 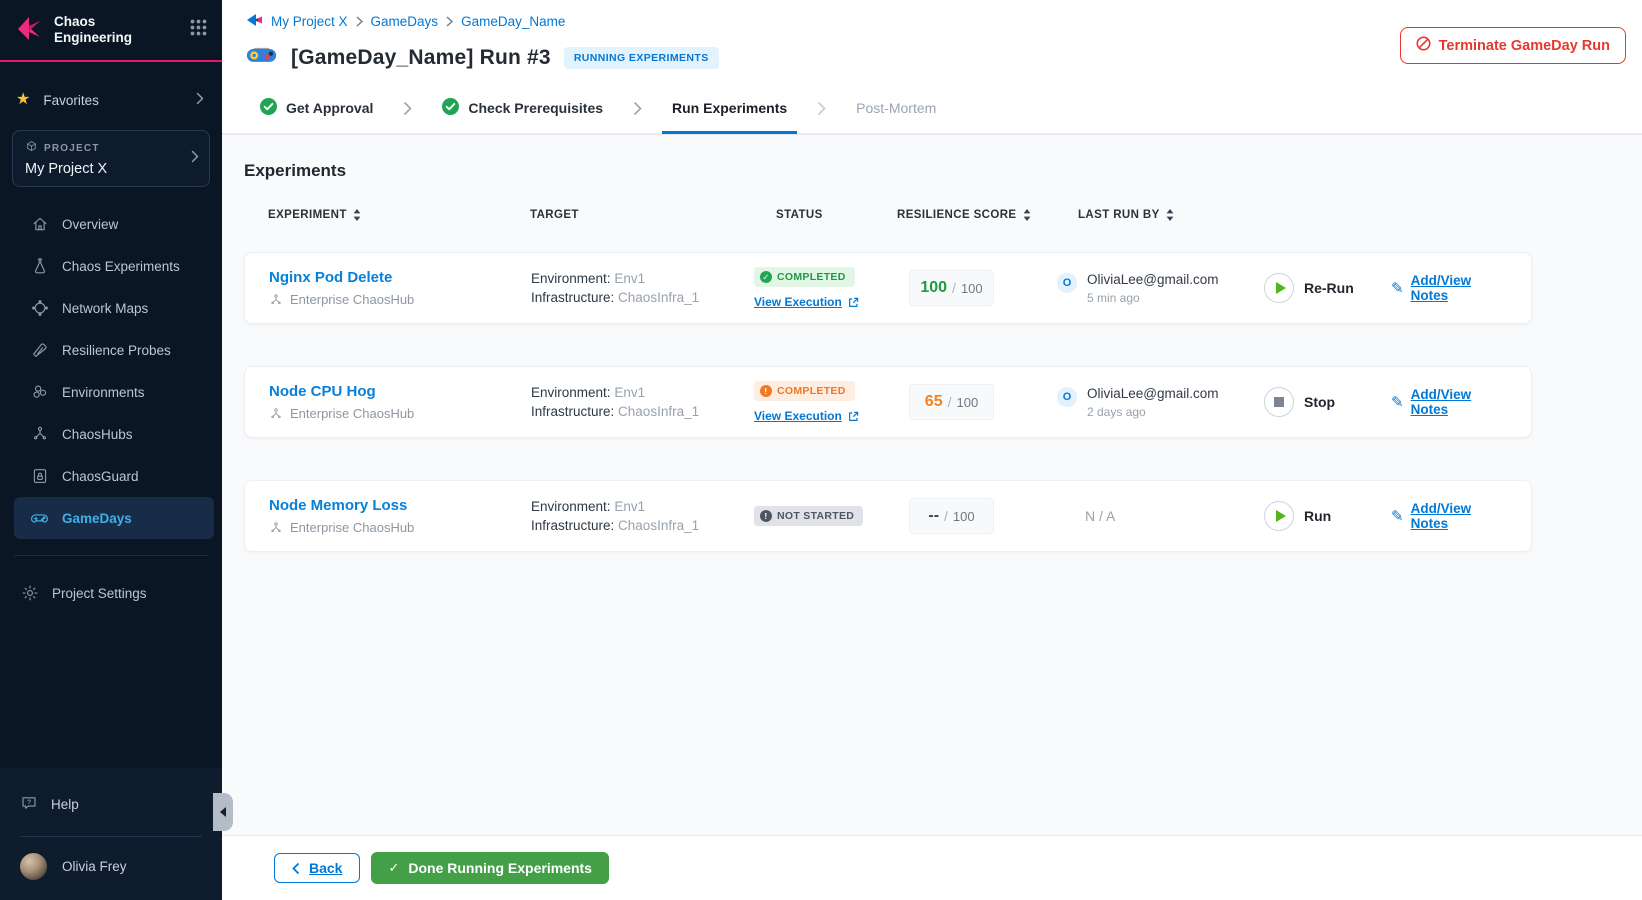 I want to click on infra-value: ChaosInfra_1, so click(x=659, y=525).